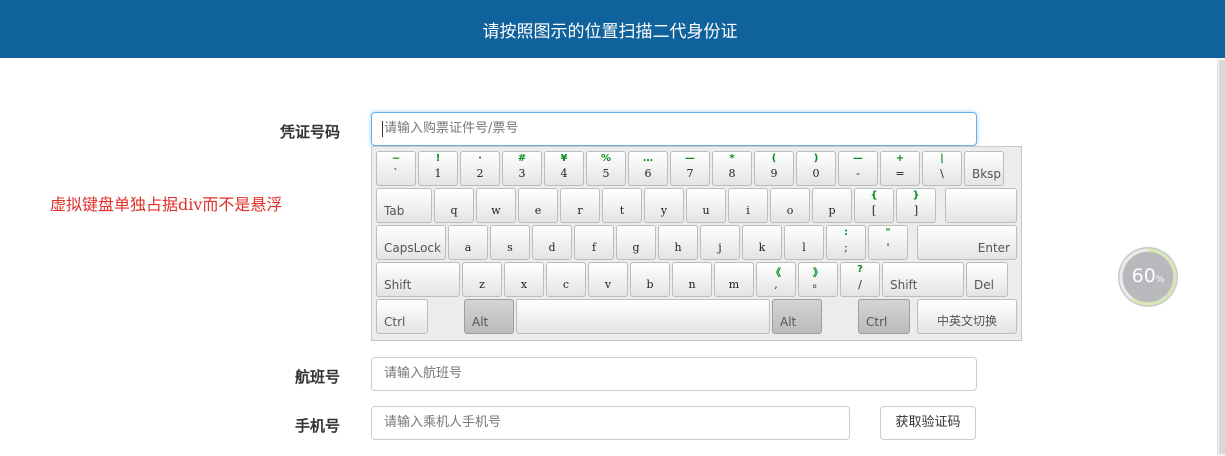 The height and width of the screenshot is (456, 1225). Describe the element at coordinates (858, 173) in the screenshot. I see `key-label: -` at that location.